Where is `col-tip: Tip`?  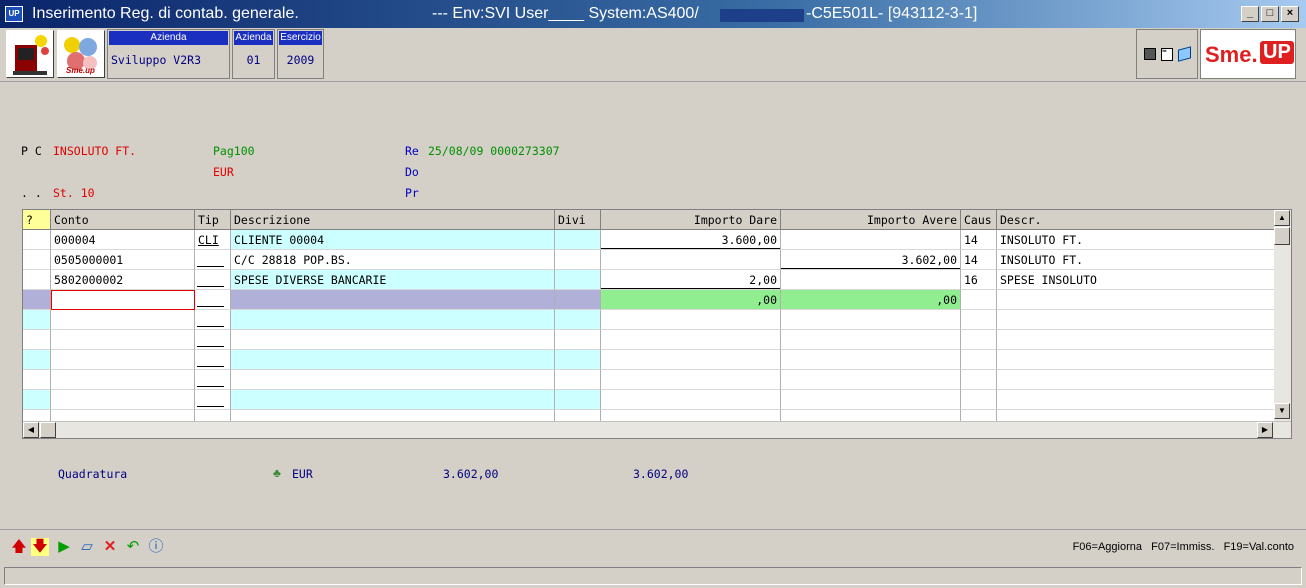 col-tip: Tip is located at coordinates (213, 220).